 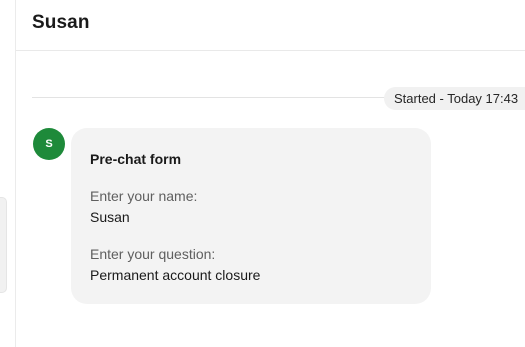 I want to click on panel-resize-handle, so click(x=3, y=245).